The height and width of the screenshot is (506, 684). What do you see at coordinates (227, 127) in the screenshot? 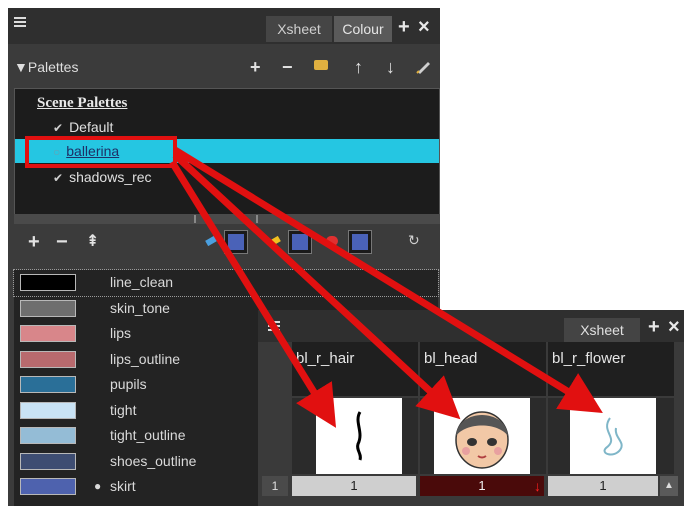
I see `palette-item-default: ✔ Default` at bounding box center [227, 127].